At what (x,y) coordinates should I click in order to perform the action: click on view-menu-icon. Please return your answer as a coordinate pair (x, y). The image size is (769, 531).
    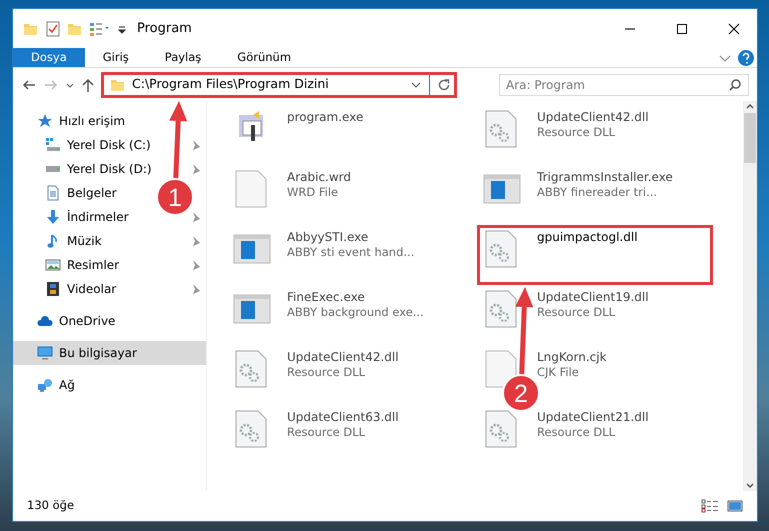
    Looking at the image, I should click on (100, 28).